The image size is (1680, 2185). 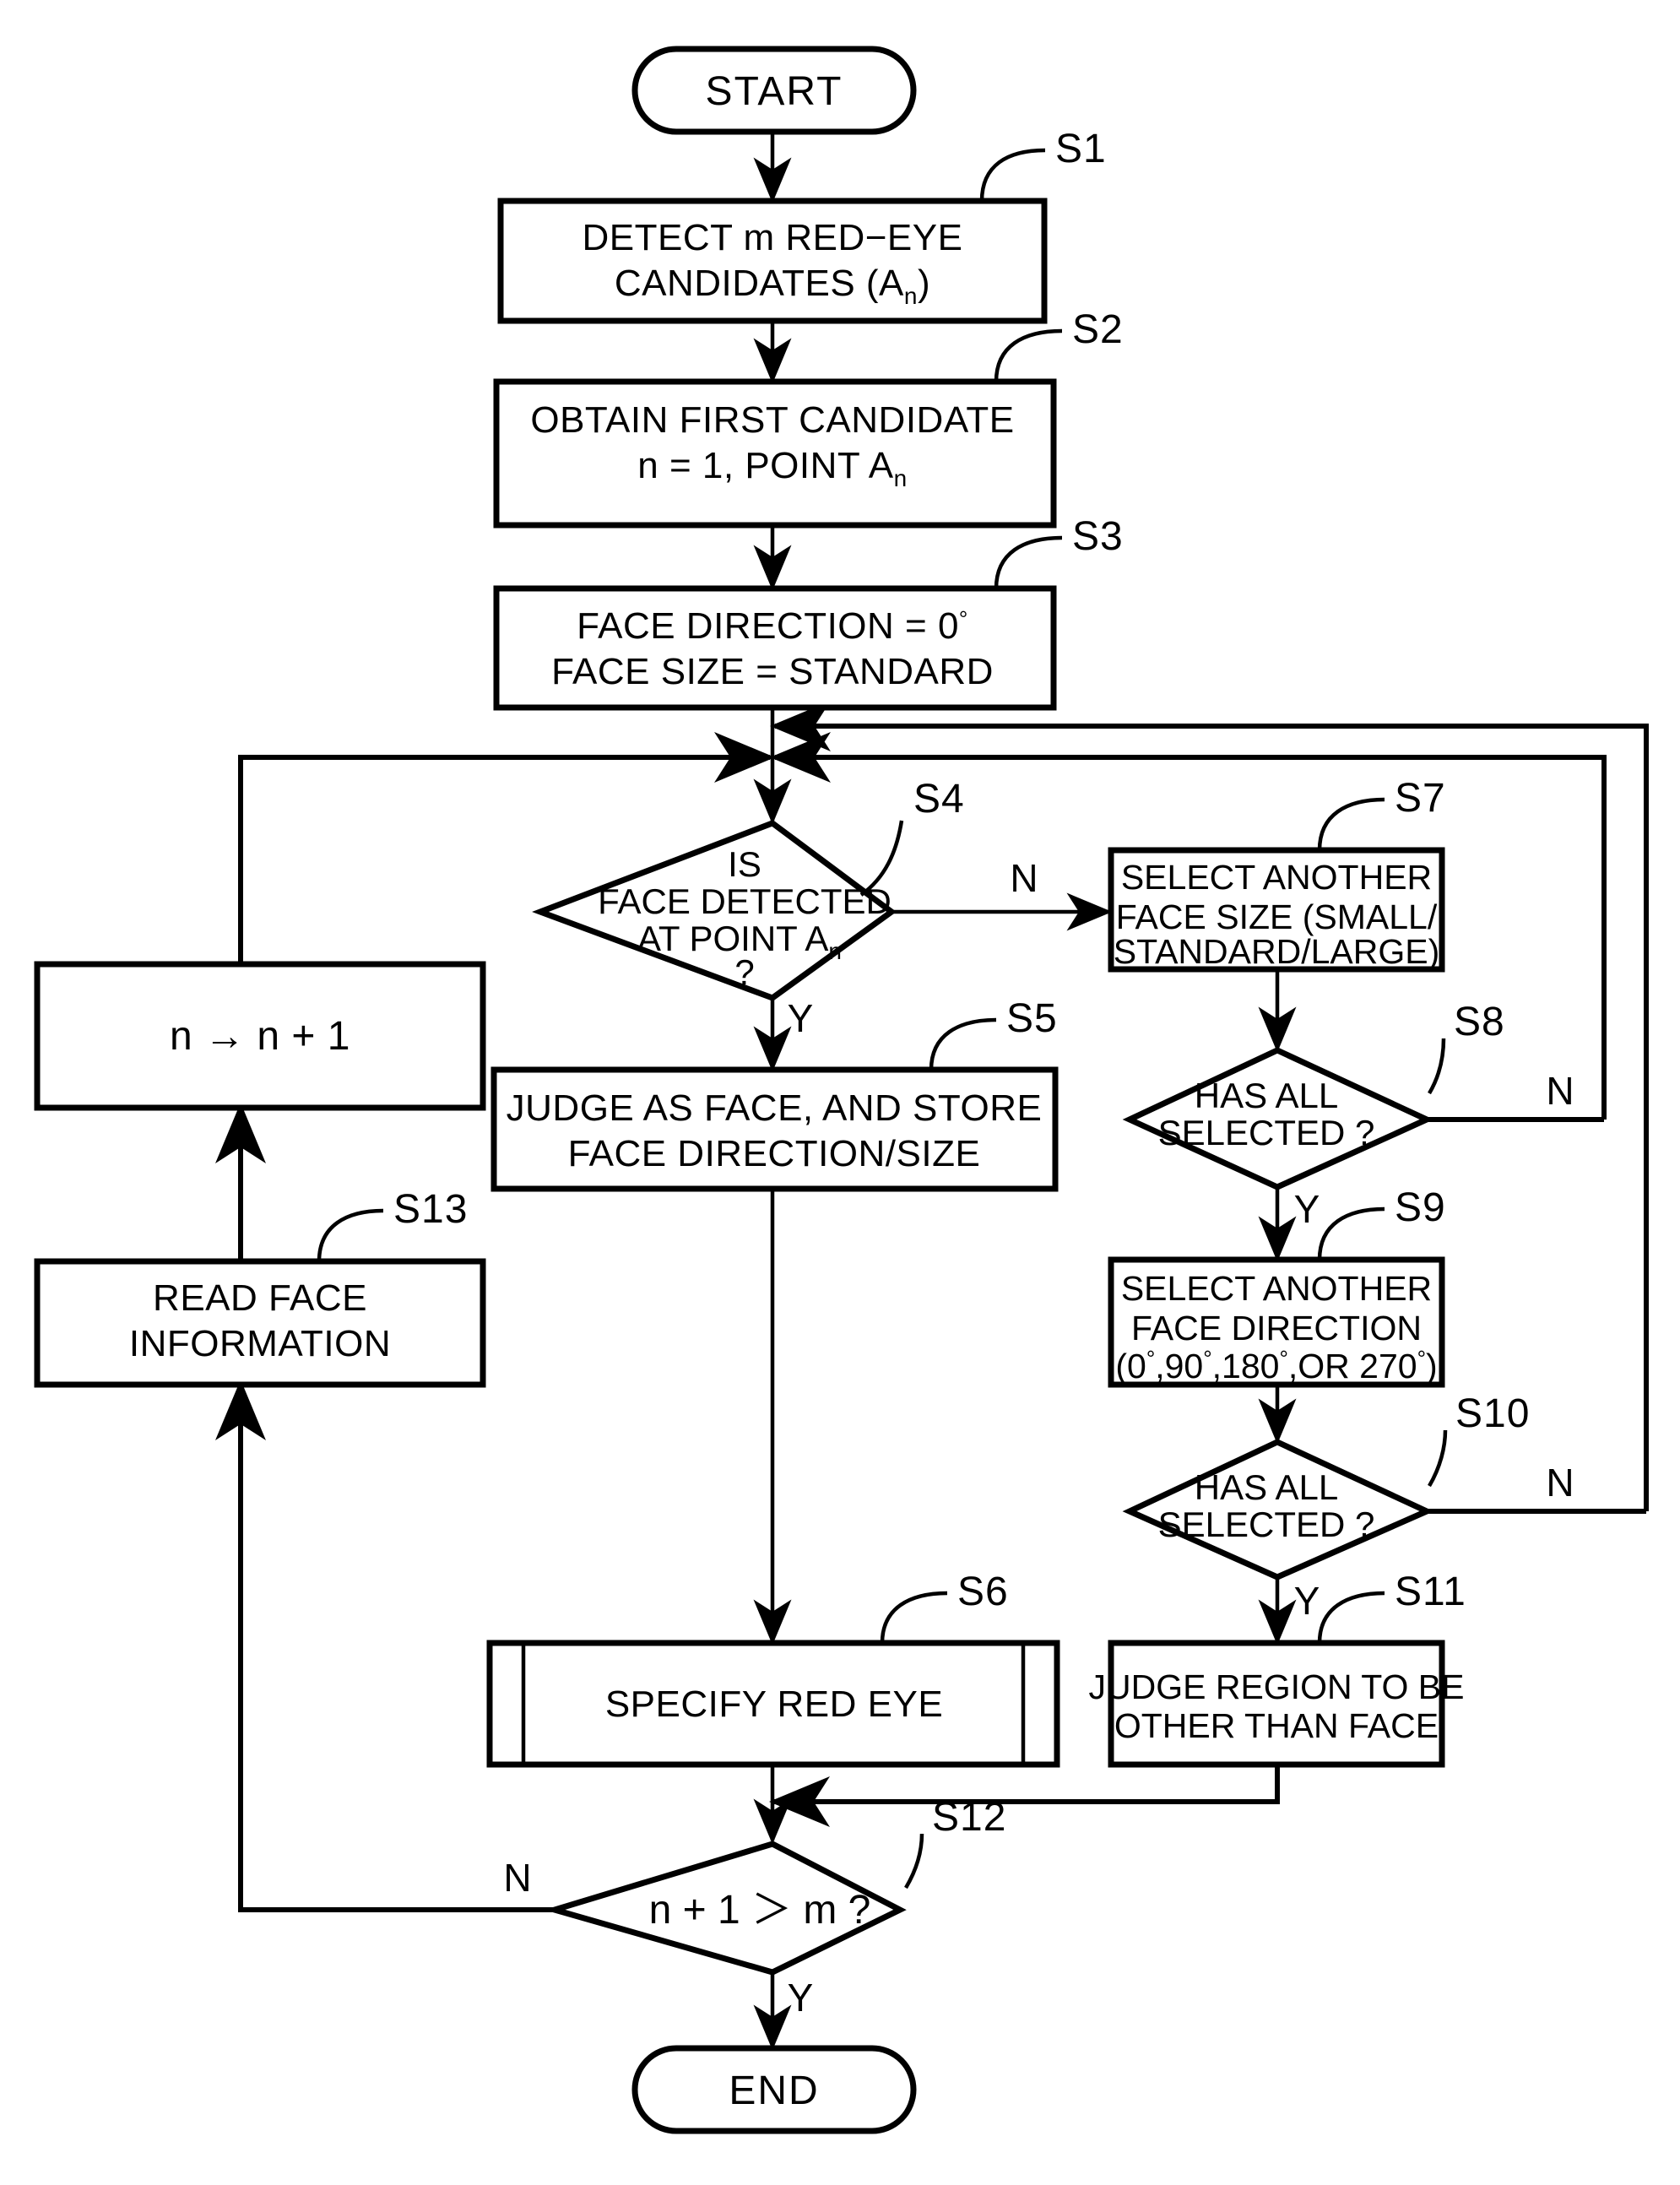 I want to click on s13-line2: INFORMATION, so click(x=260, y=1343).